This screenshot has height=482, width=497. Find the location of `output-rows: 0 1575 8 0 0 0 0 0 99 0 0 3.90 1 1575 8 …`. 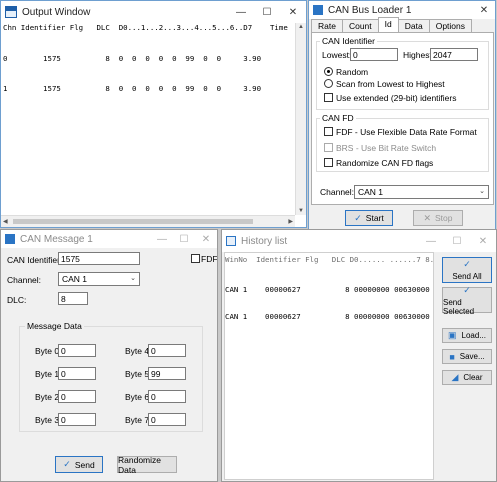

output-rows: 0 1575 8 0 0 0 0 0 99 0 0 3.90 1 1575 8 … is located at coordinates (132, 74).